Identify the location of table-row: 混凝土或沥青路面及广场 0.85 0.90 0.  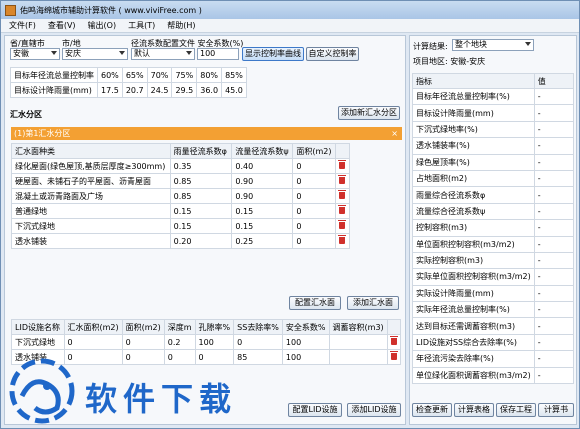
(181, 196).